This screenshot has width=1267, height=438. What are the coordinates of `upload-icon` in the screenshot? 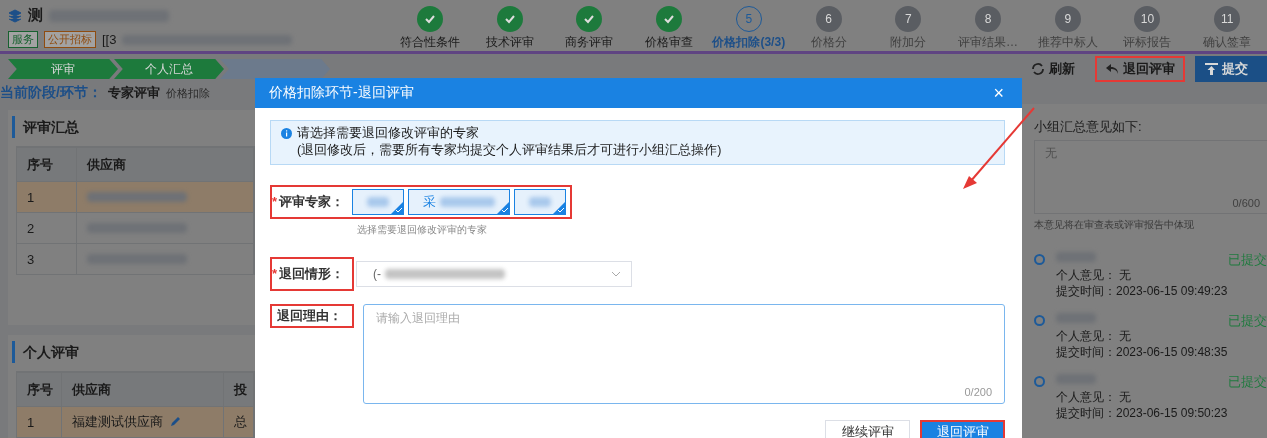 It's located at (1211, 69).